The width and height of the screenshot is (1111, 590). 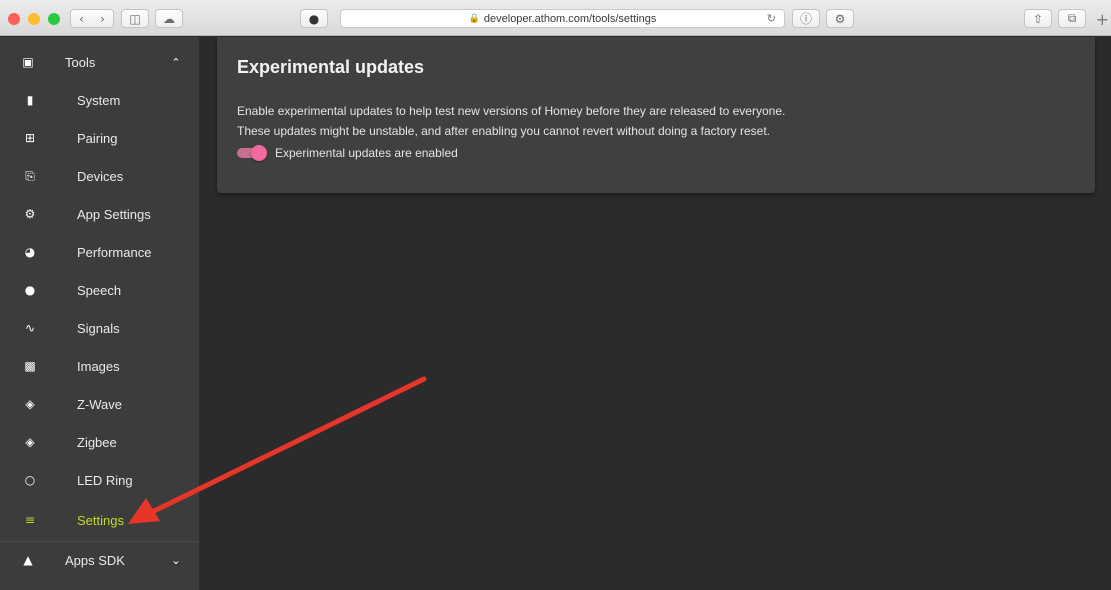 I want to click on settings-extension-button: ⚙, so click(x=840, y=18).